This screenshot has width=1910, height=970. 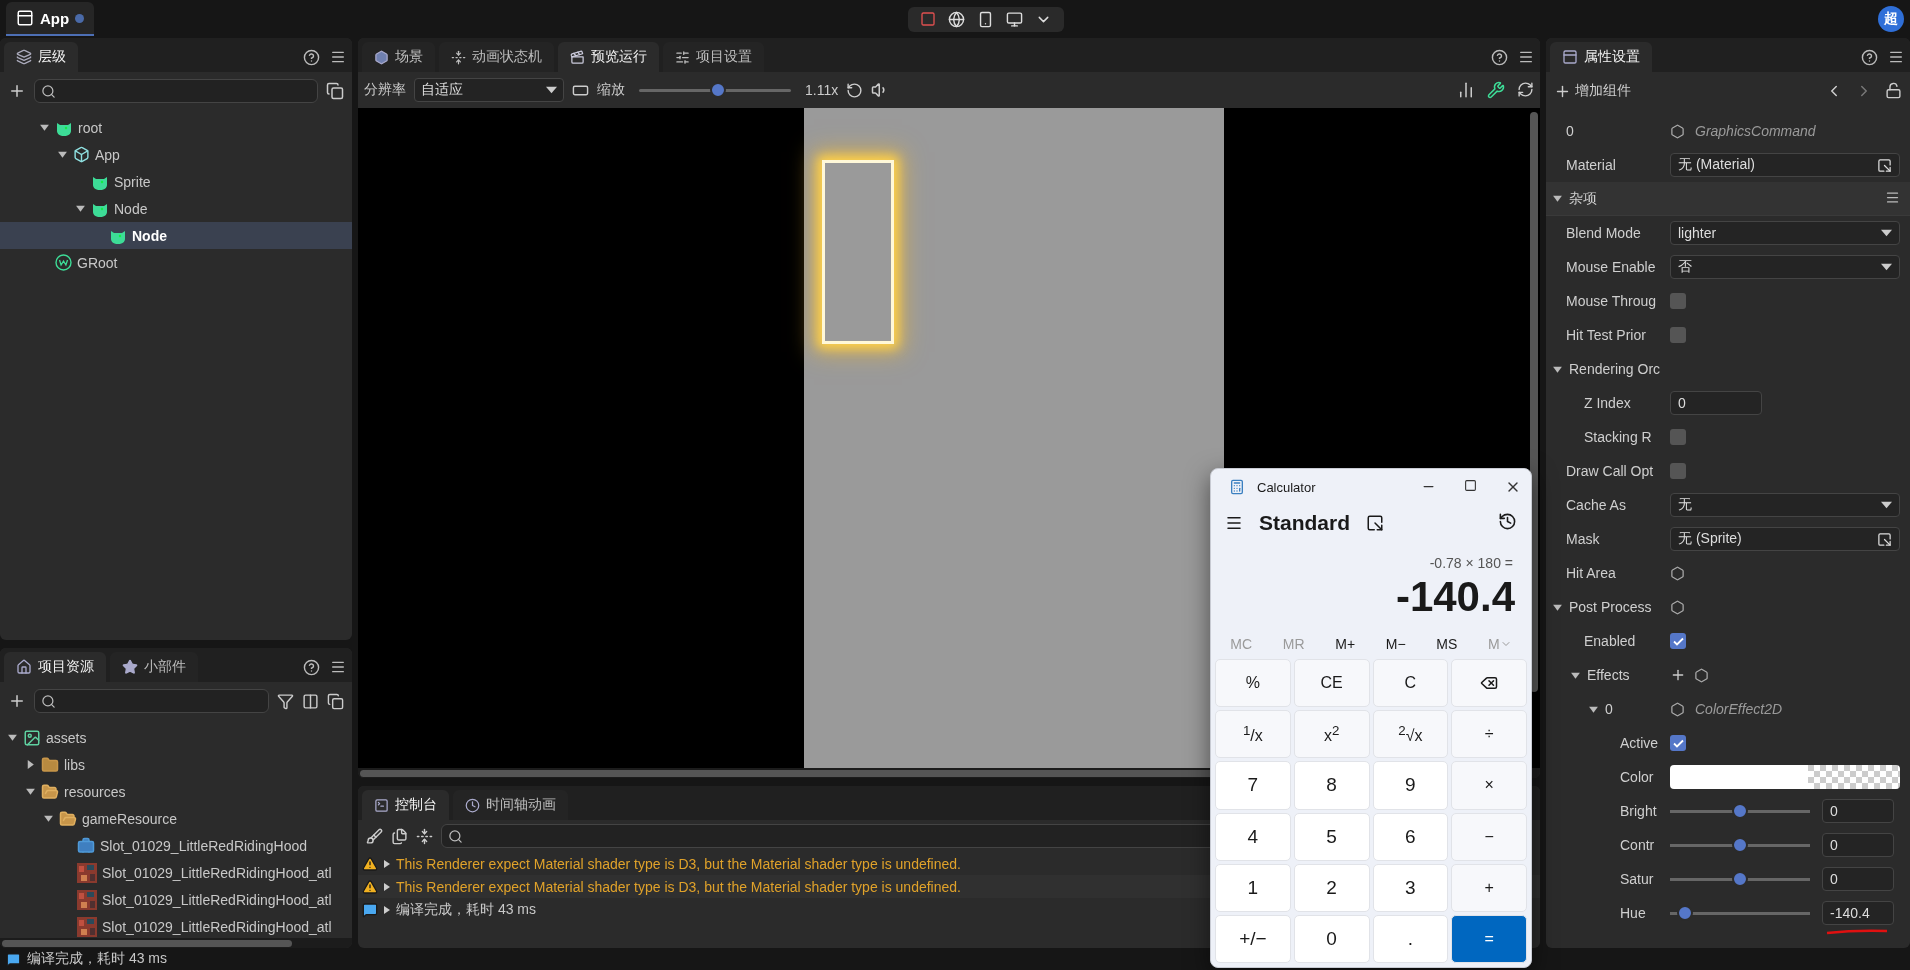 I want to click on panel-tab: 层级, so click(x=41, y=57).